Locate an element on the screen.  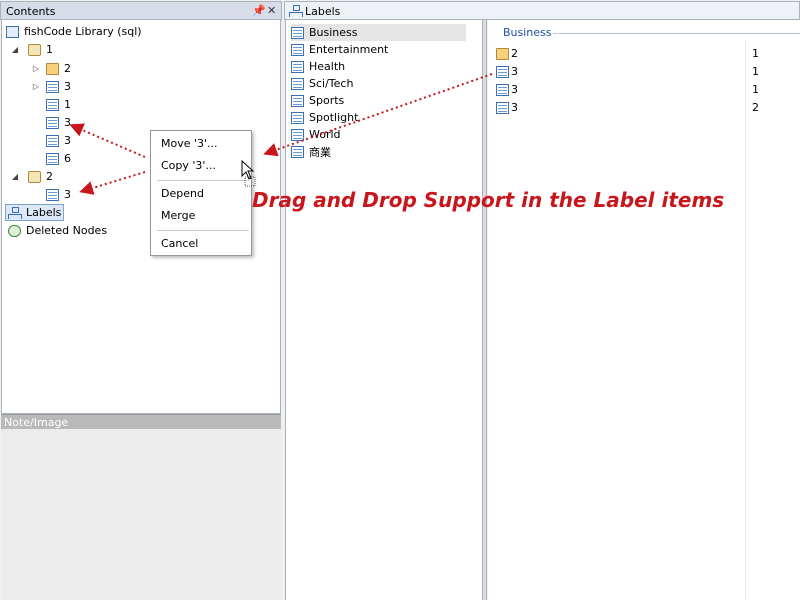
tree-item-folder-2: ▷ 2 is located at coordinates (51, 68).